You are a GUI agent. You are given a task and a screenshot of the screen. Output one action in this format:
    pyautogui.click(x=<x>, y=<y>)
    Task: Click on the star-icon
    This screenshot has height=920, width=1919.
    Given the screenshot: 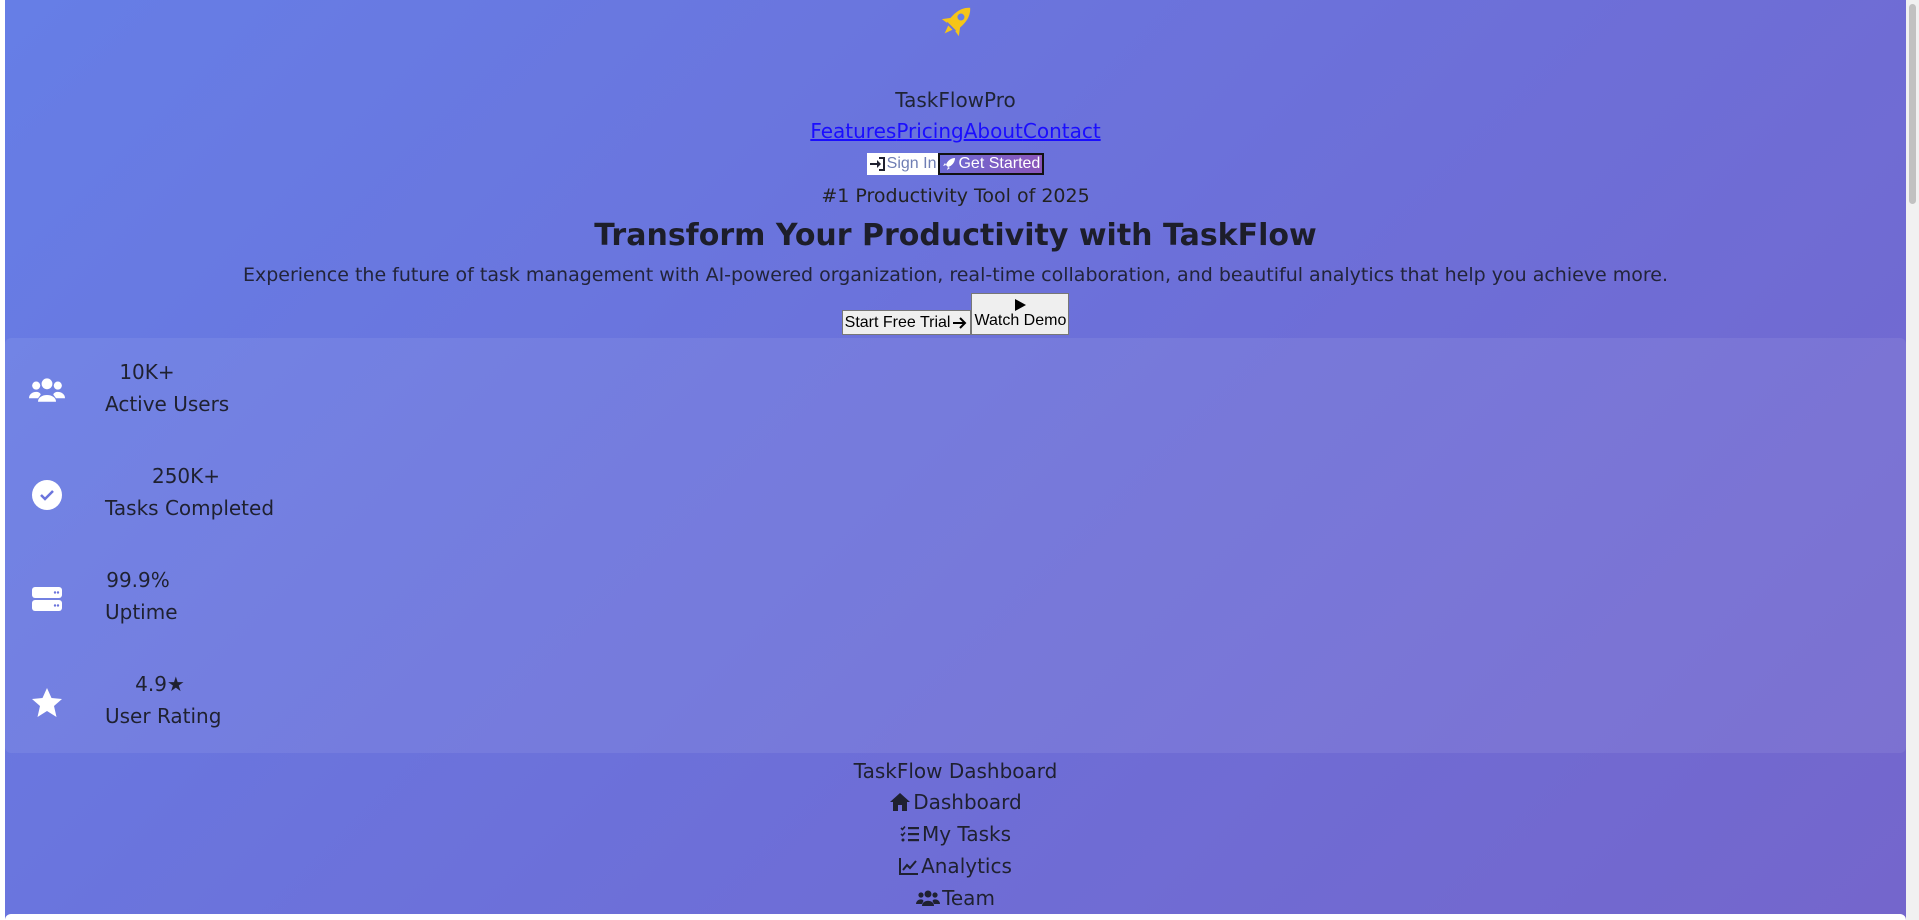 What is the action you would take?
    pyautogui.click(x=47, y=702)
    